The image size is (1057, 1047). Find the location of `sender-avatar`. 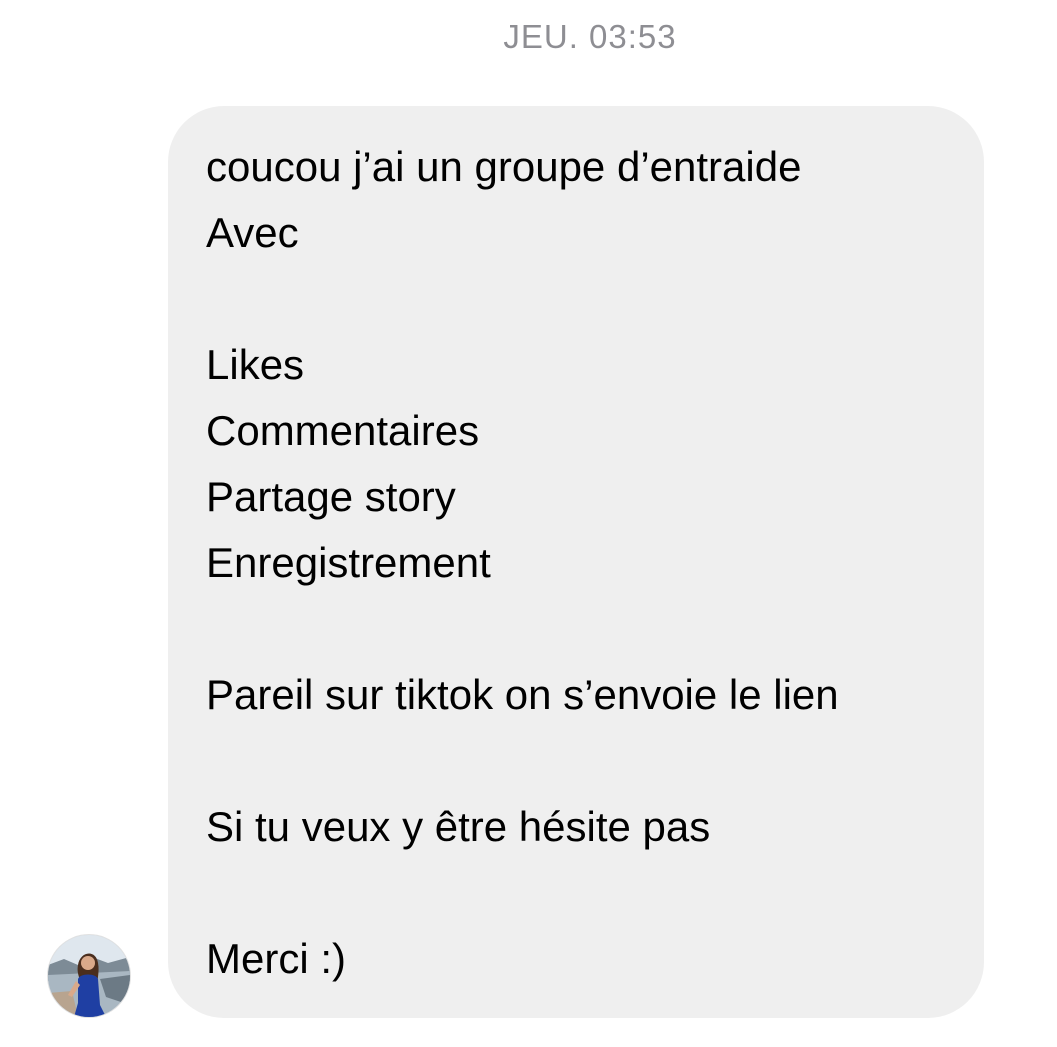

sender-avatar is located at coordinates (89, 976).